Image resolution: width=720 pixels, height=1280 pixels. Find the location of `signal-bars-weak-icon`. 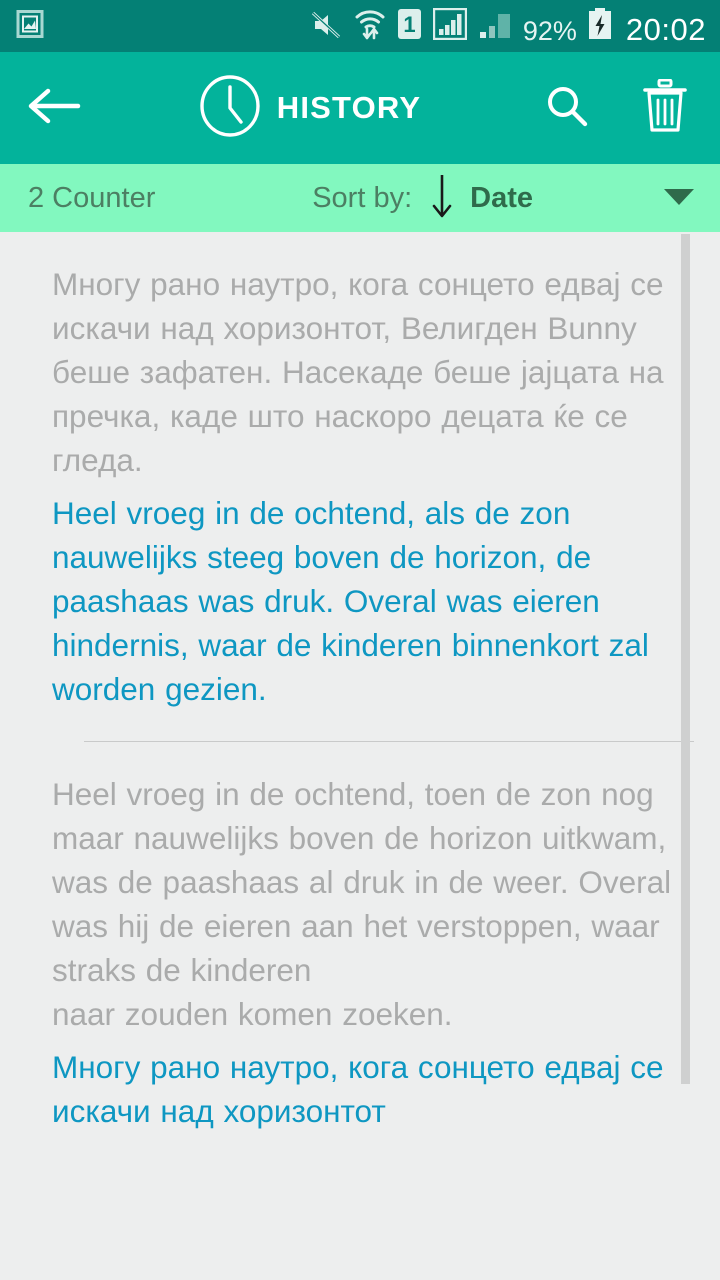

signal-bars-weak-icon is located at coordinates (495, 26).